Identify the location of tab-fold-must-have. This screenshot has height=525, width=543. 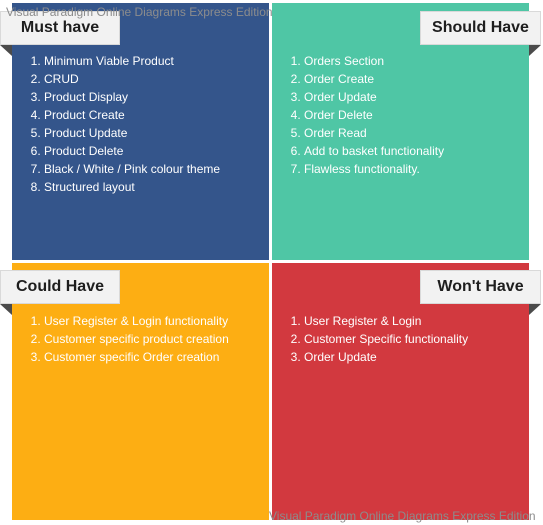
(6, 50).